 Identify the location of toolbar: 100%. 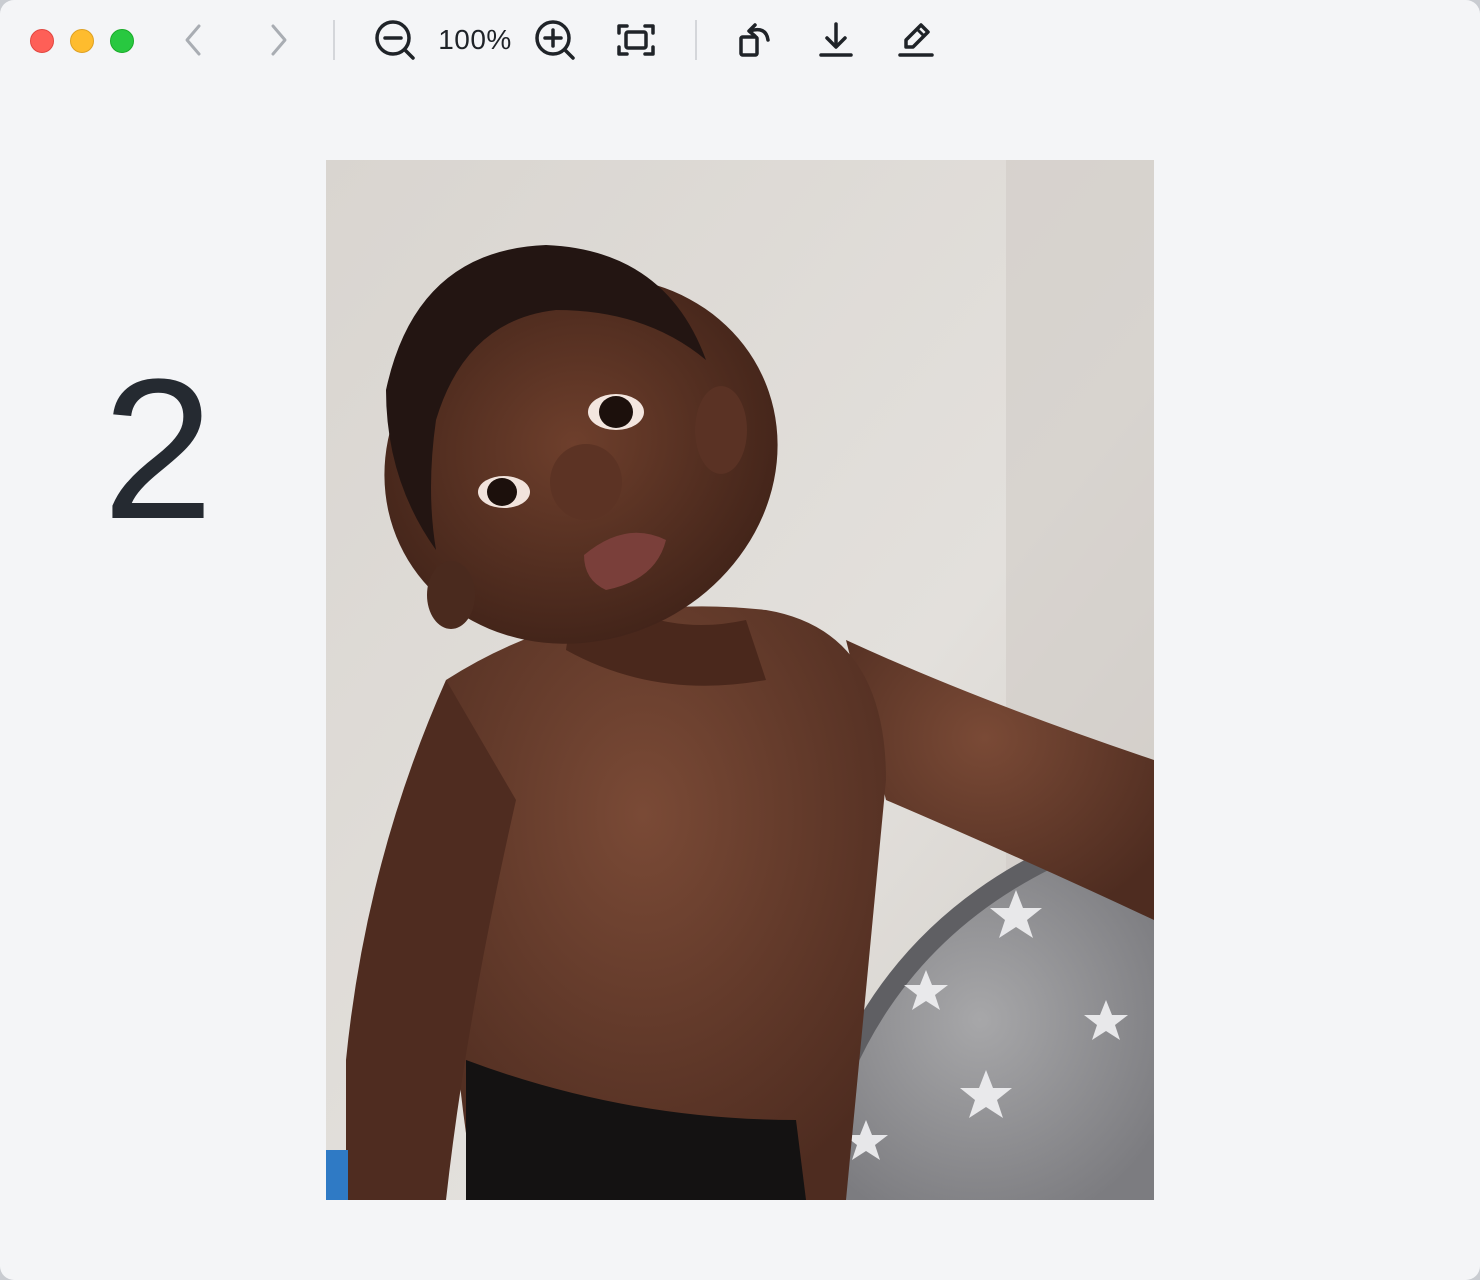
(740, 41).